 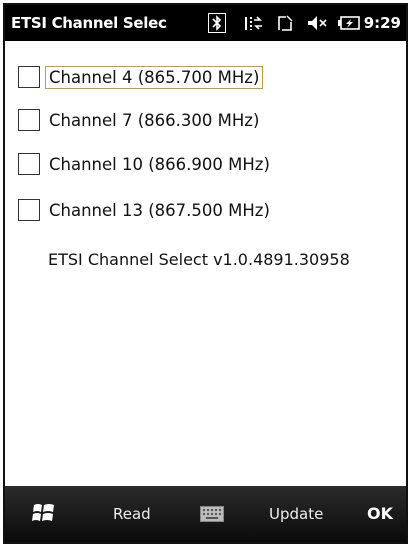 I want to click on channel-option-4: Channel 4 (865.700 MHz), so click(x=141, y=77).